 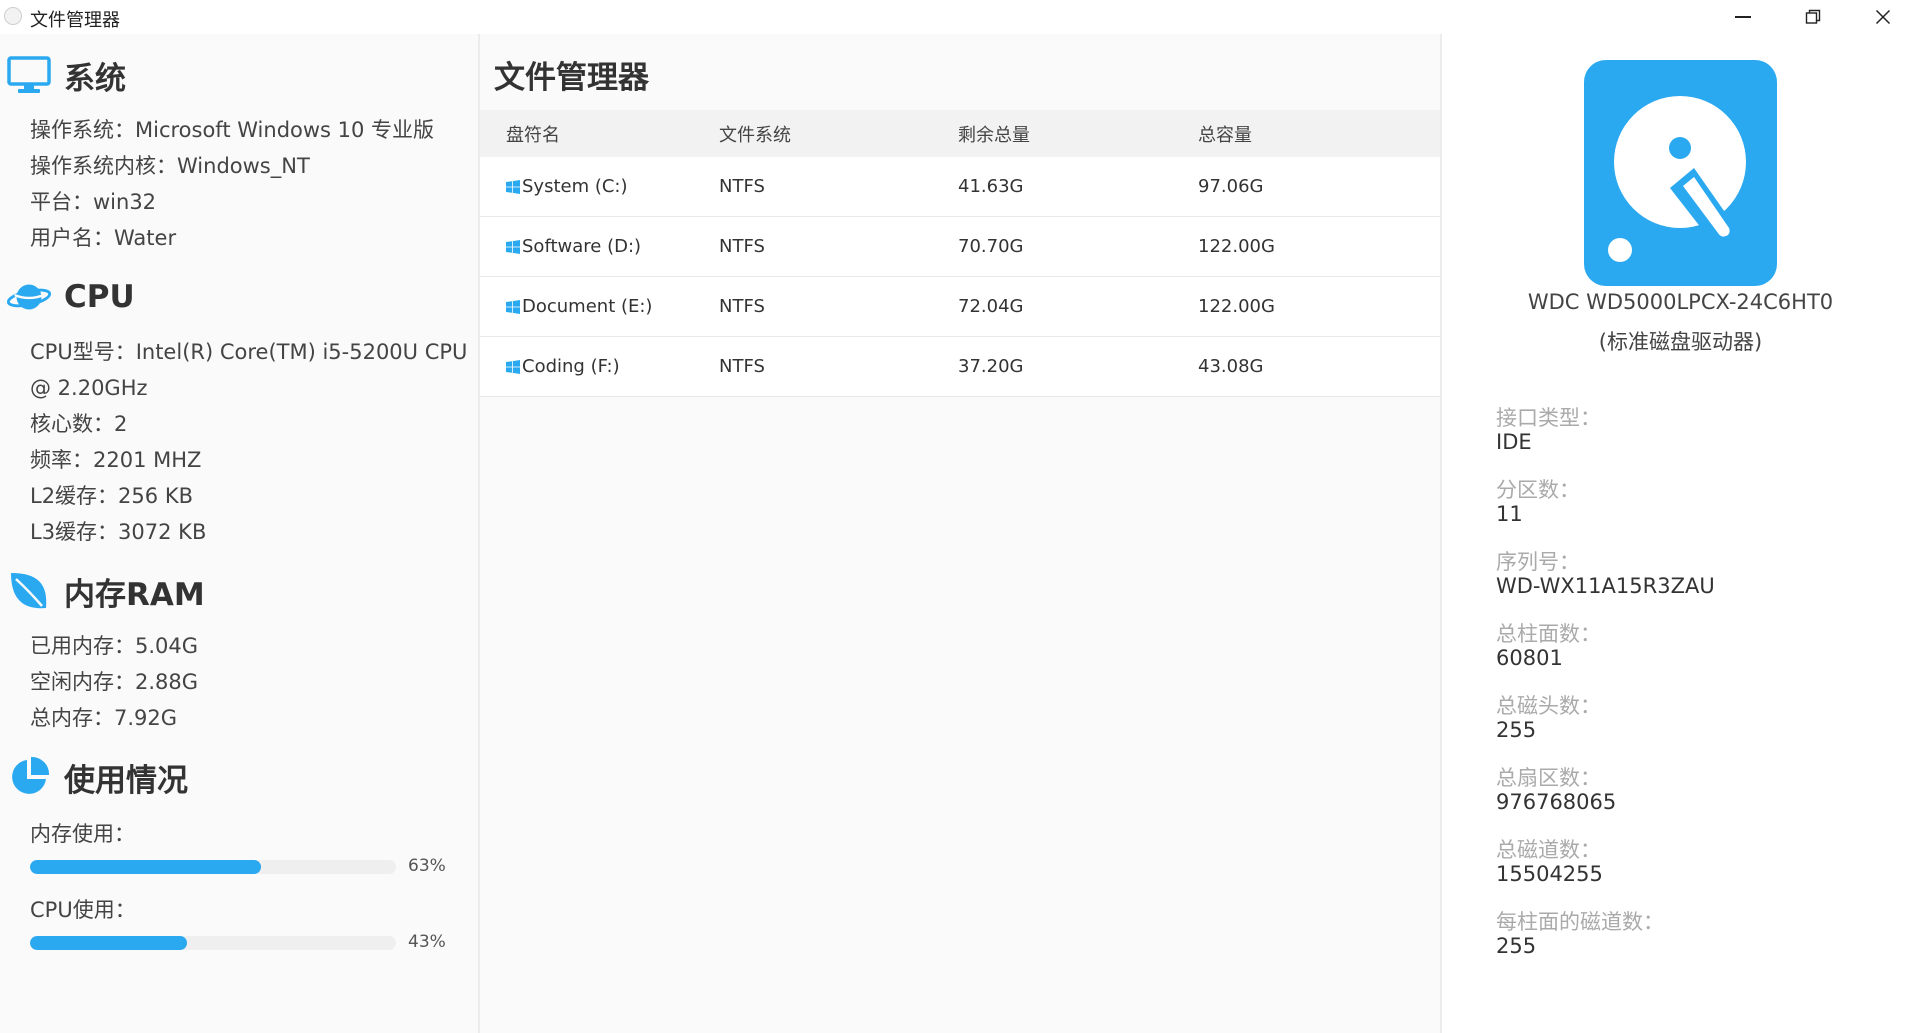 I want to click on l3-cache-info: L3缓存：3072 KB, so click(x=118, y=532).